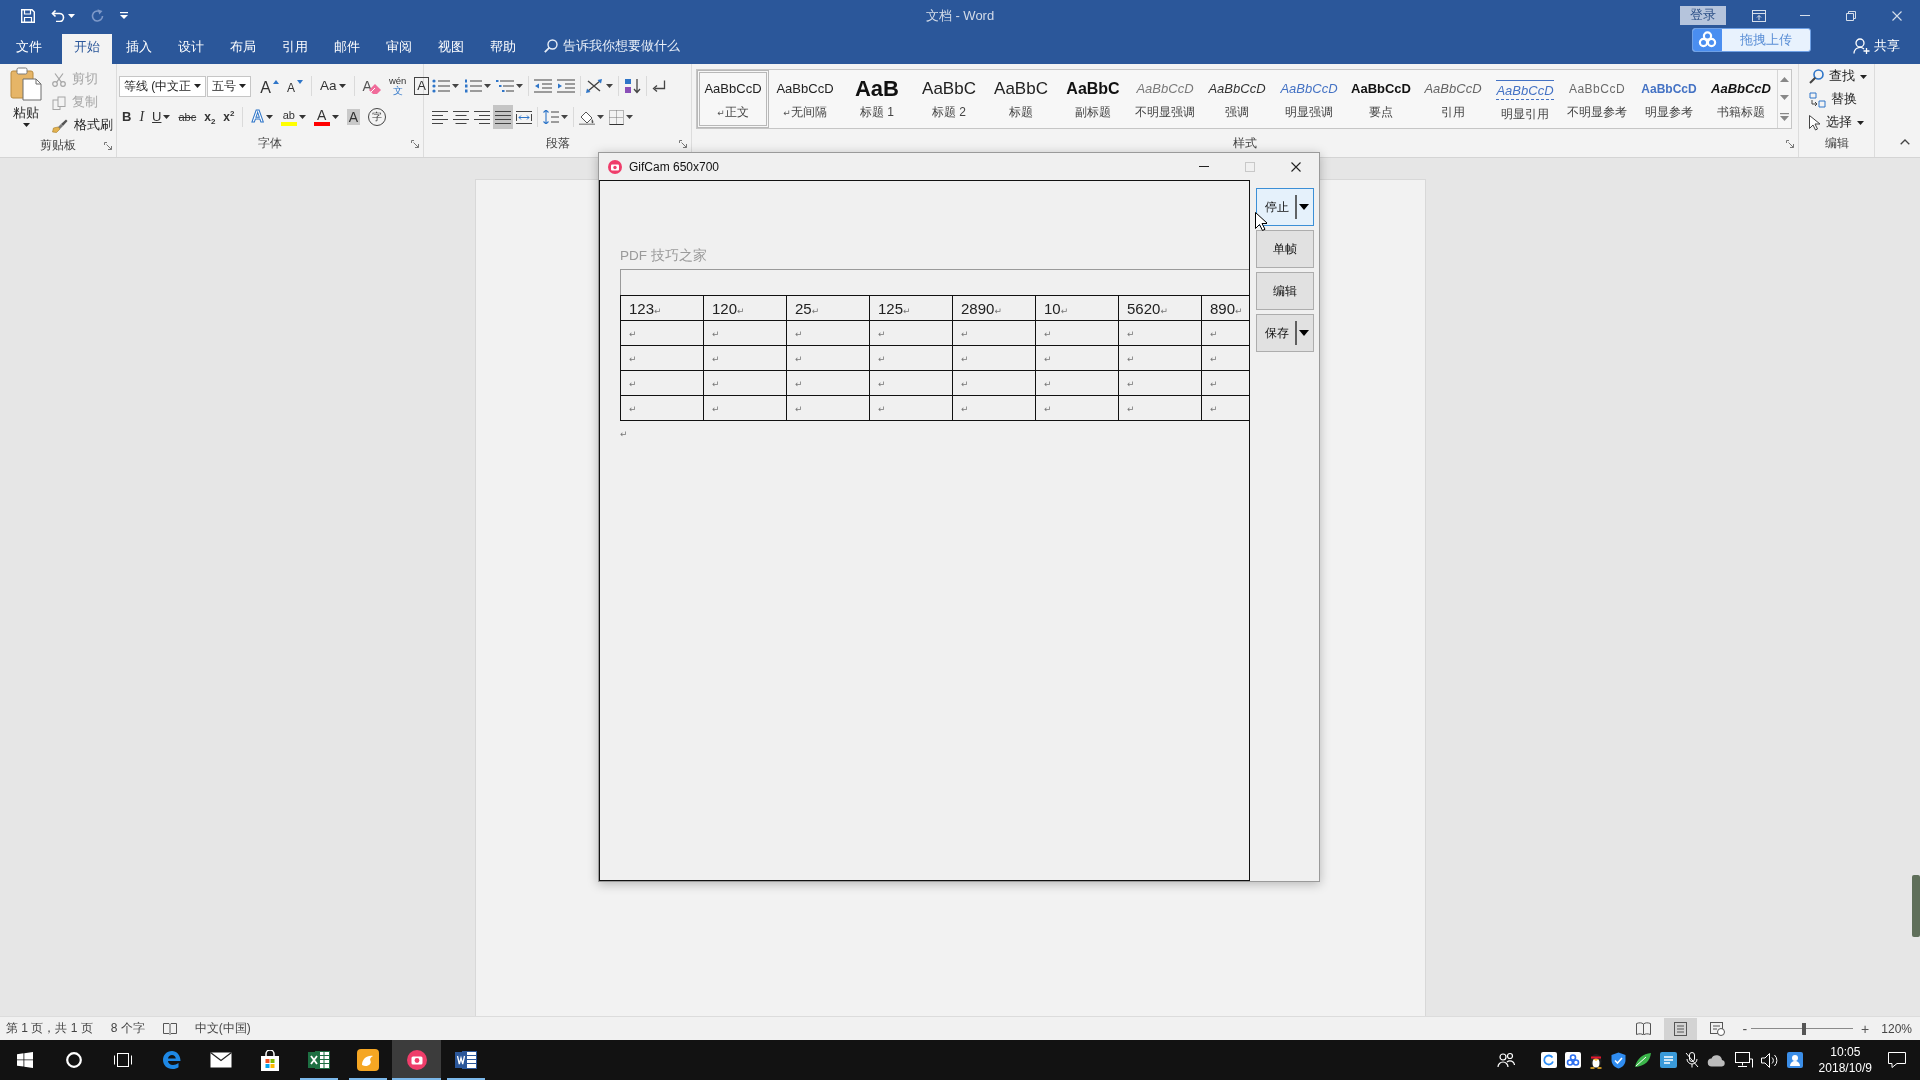  I want to click on contact-icon, so click(1794, 1060).